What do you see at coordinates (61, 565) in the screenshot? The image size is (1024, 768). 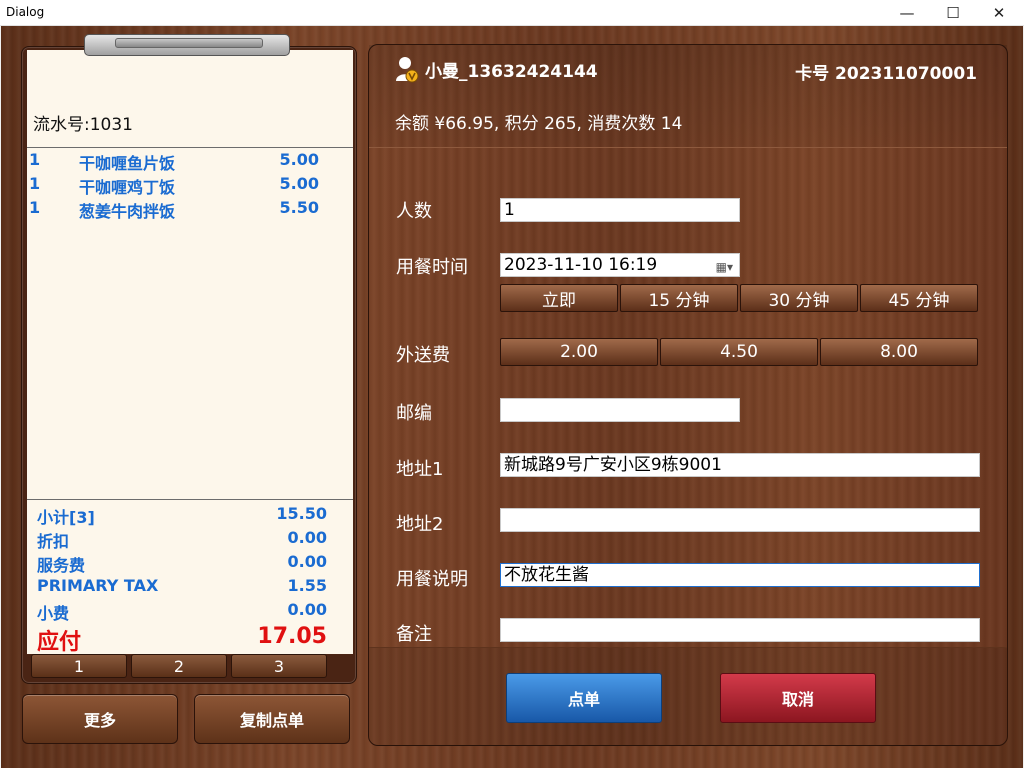 I see `total-label: 服务费` at bounding box center [61, 565].